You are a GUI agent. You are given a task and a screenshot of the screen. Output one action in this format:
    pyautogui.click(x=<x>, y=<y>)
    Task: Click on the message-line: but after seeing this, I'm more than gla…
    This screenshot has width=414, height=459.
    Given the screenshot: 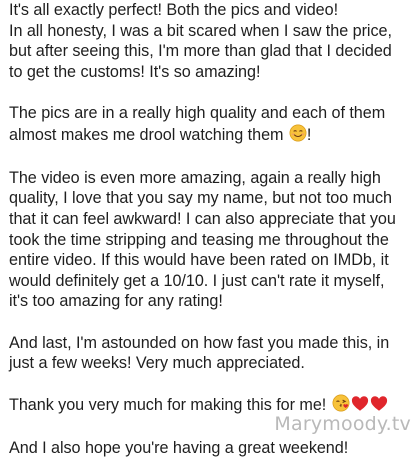 What is the action you would take?
    pyautogui.click(x=200, y=51)
    